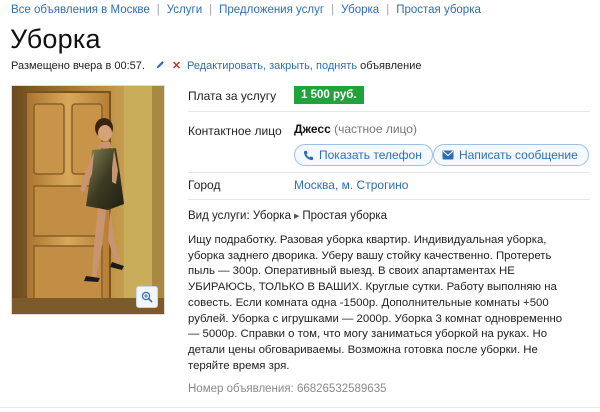 The image size is (600, 412). I want to click on show-phone-button: Показать телефон, so click(363, 155).